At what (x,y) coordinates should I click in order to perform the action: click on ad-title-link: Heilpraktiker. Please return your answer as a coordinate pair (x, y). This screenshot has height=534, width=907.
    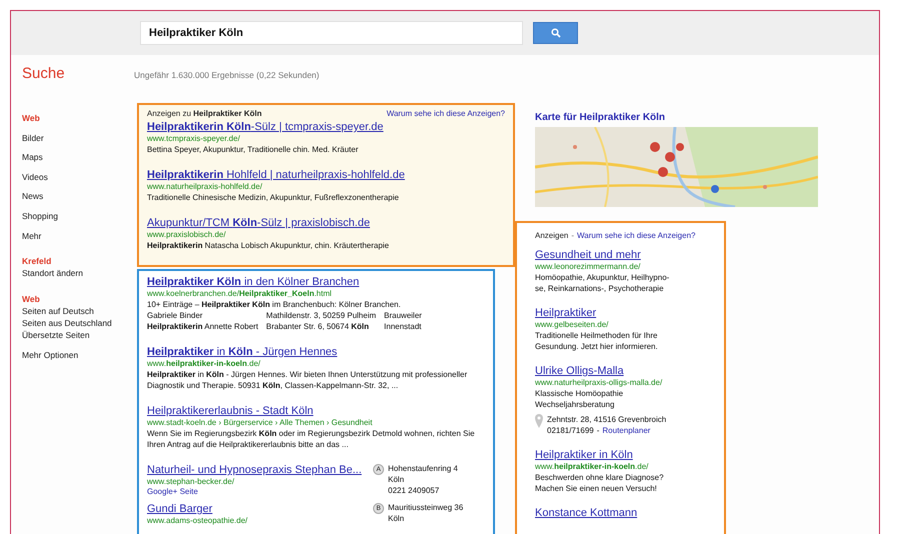
    Looking at the image, I should click on (565, 313).